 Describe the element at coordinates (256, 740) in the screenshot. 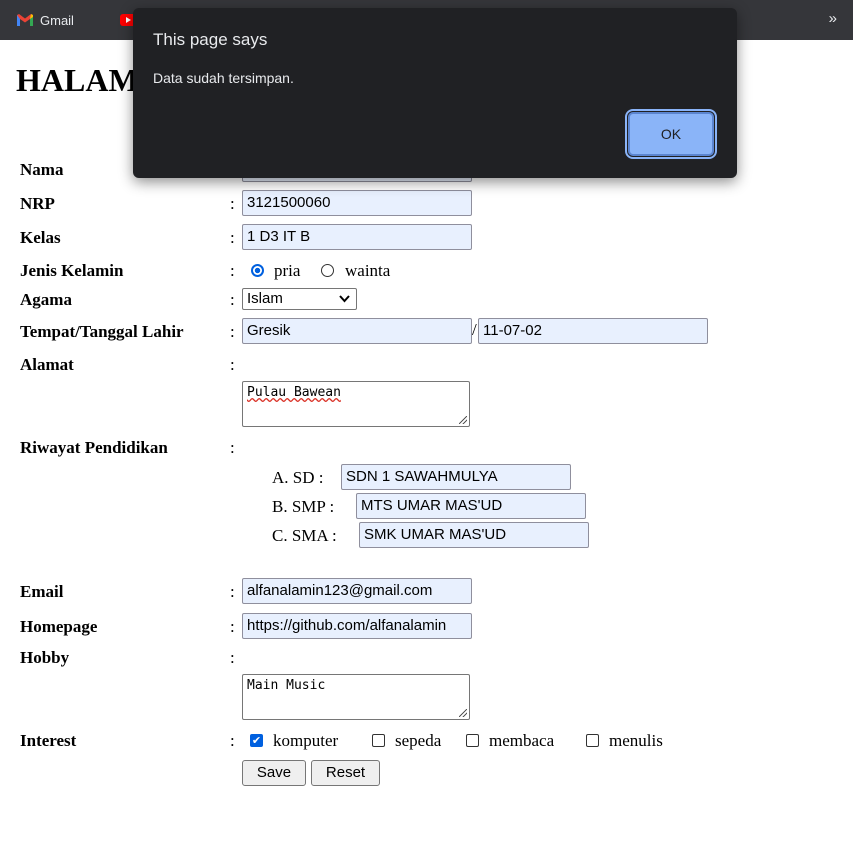

I see `checkbox-komputer: ✔` at that location.